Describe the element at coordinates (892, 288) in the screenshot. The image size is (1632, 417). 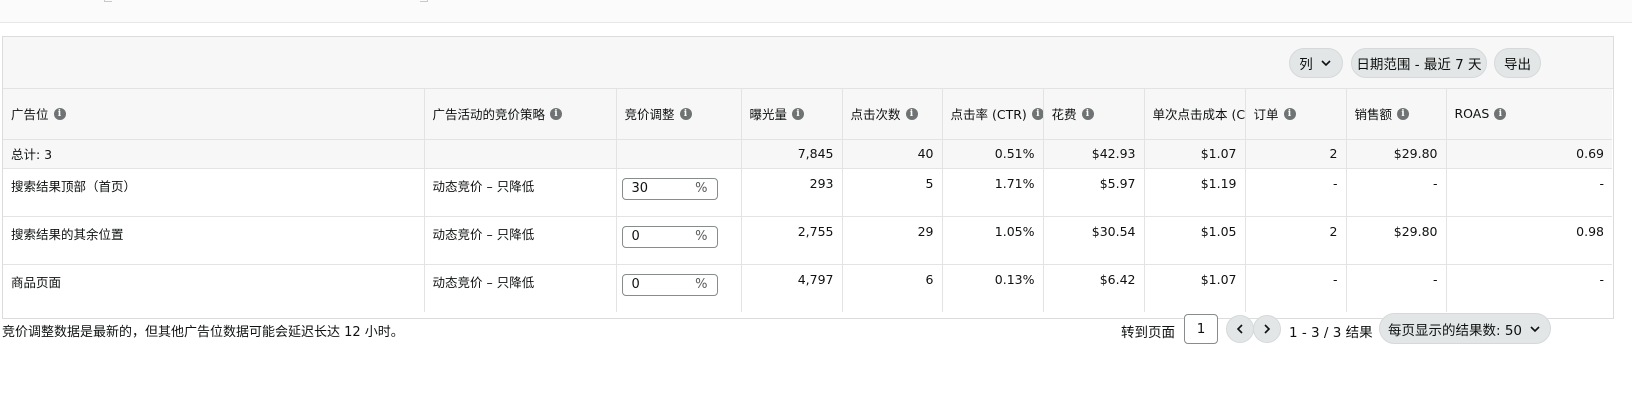
I see `clicks-cell: 6` at that location.